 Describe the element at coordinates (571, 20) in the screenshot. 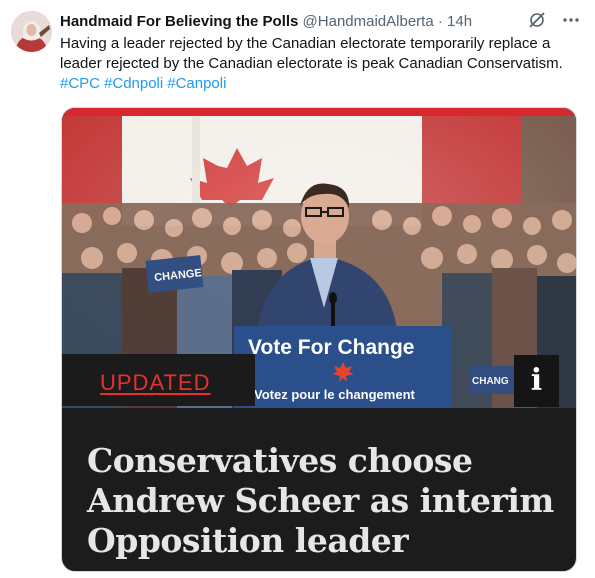

I see `more-icon` at that location.